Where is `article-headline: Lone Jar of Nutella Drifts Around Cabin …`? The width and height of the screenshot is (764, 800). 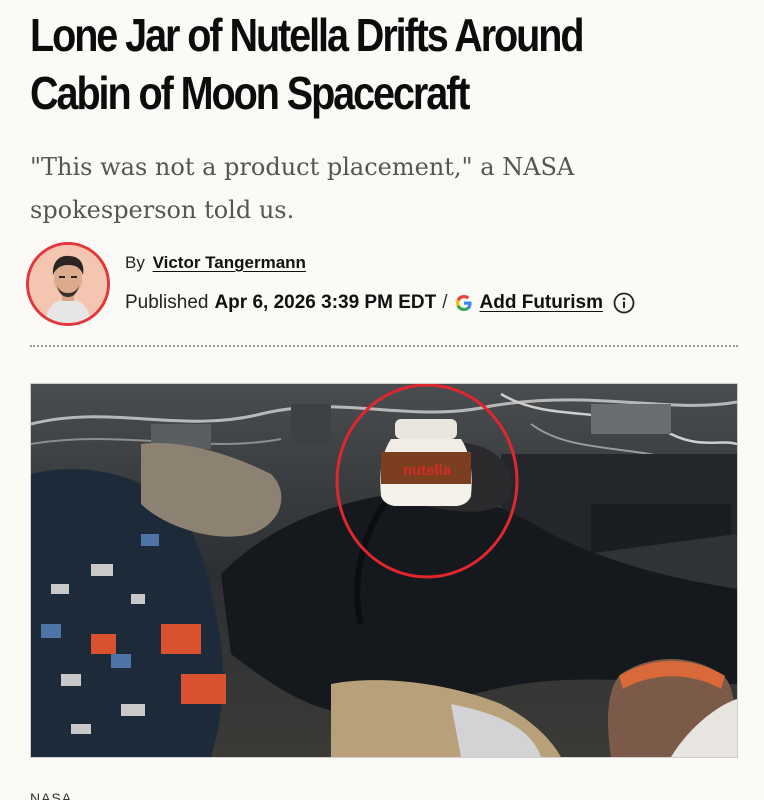
article-headline: Lone Jar of Nutella Drifts Around Cabin … is located at coordinates (307, 64).